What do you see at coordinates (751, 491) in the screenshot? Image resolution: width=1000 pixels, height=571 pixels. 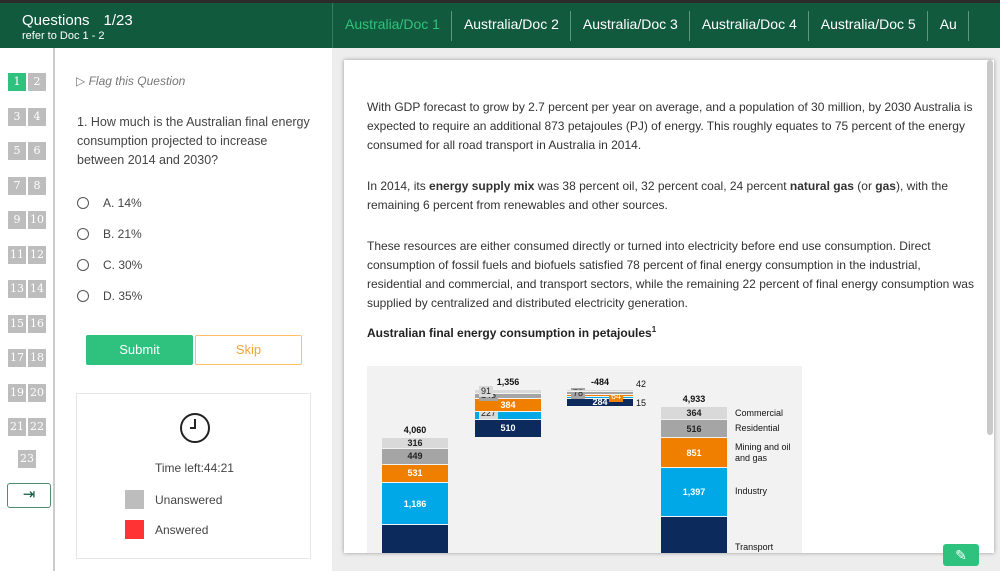 I see `sector-label: Industry` at bounding box center [751, 491].